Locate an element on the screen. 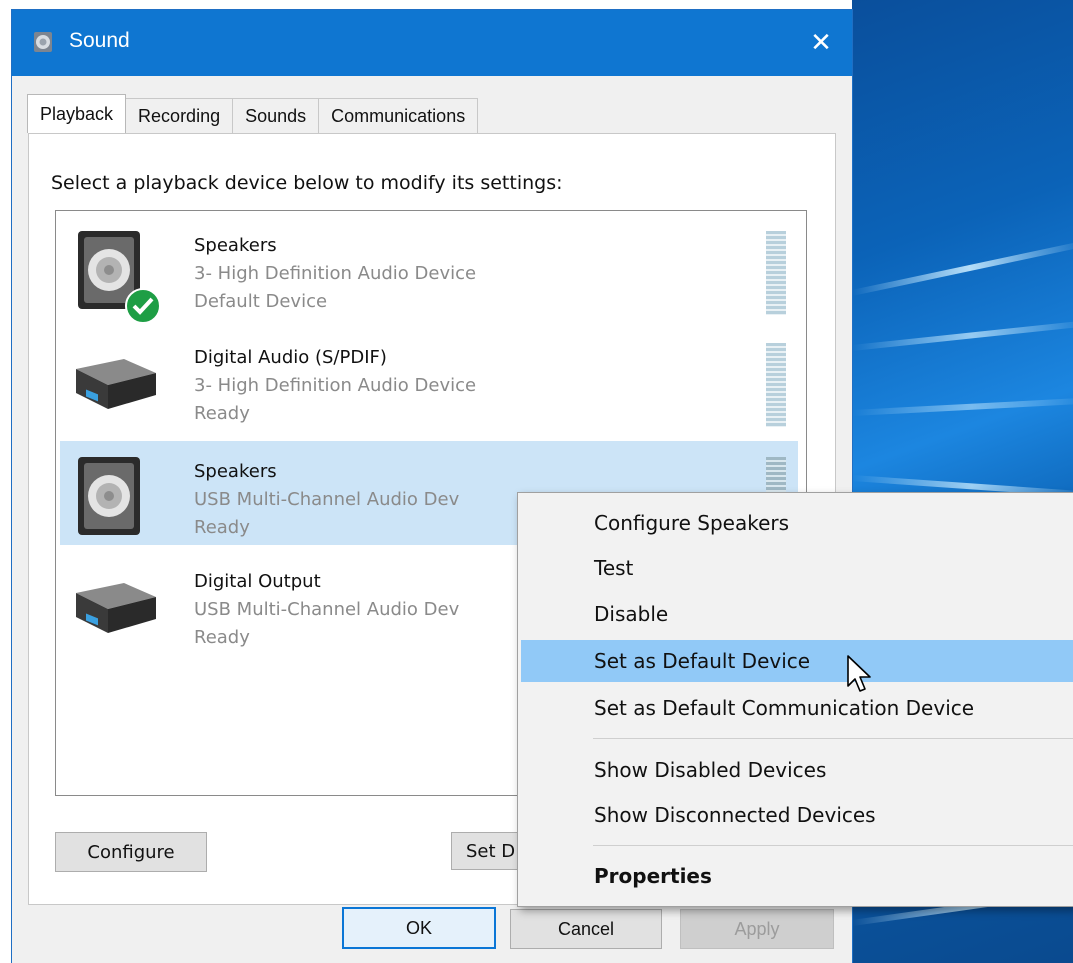 The width and height of the screenshot is (1073, 963). menu-item-set-default-communication-device: Set as Default Communication Device is located at coordinates (797, 708).